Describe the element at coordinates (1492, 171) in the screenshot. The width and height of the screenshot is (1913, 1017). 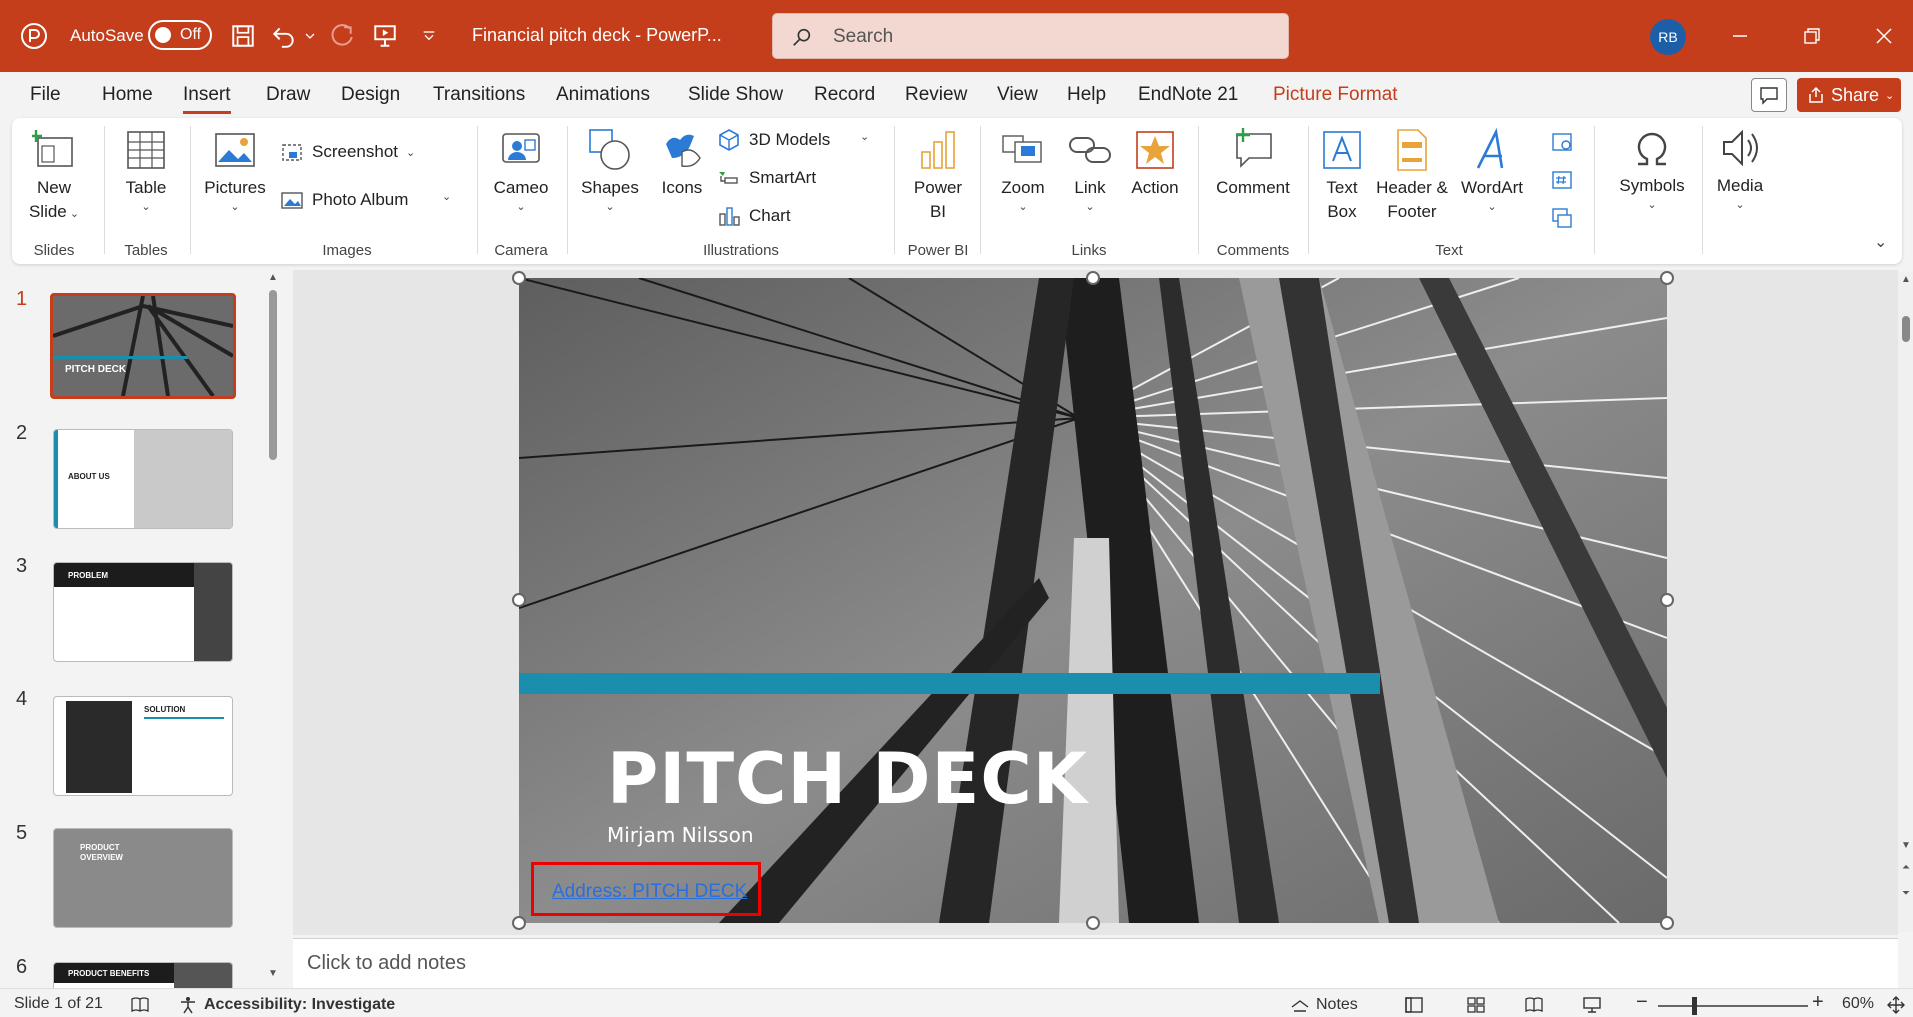
I see `wordart-button: WordArt ⌄` at that location.